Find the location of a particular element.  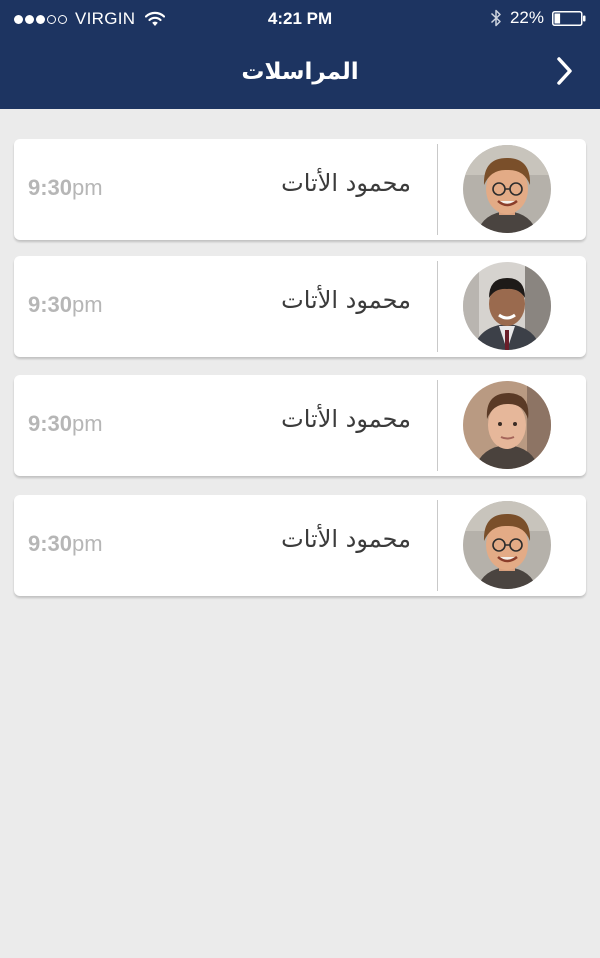

battery-icon is located at coordinates (569, 18).